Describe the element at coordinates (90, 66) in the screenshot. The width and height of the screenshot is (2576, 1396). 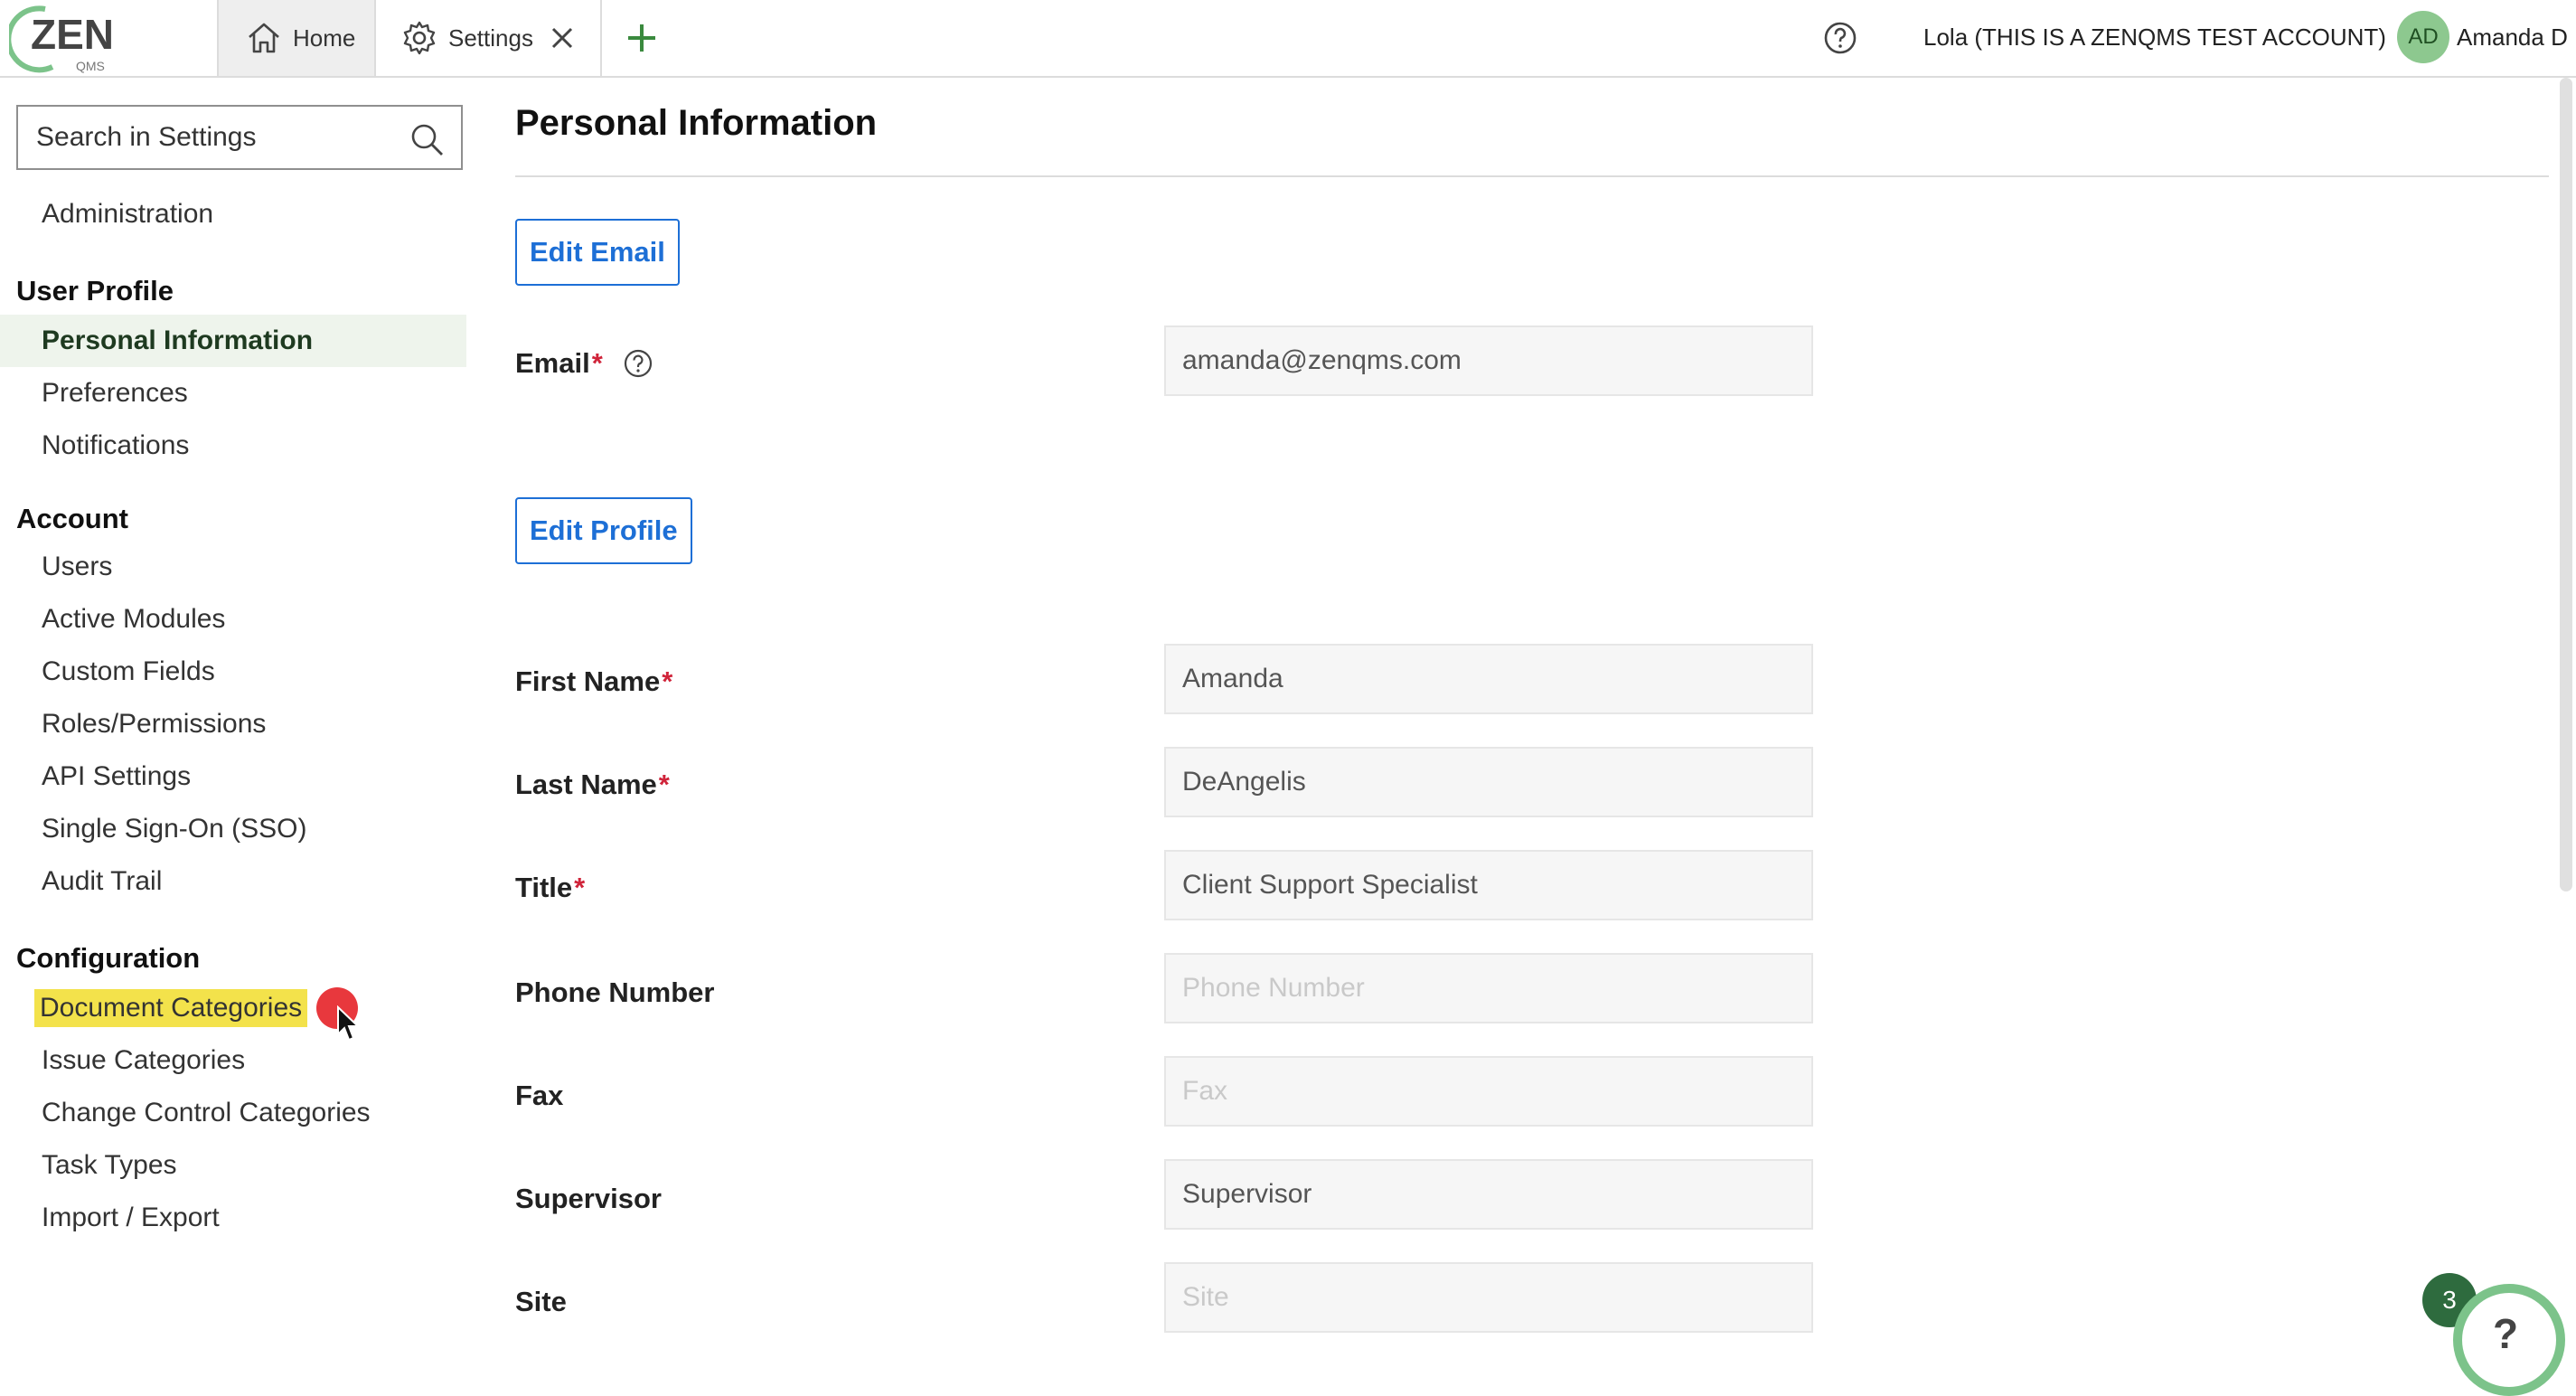
I see `logo-subtext: QMS` at that location.